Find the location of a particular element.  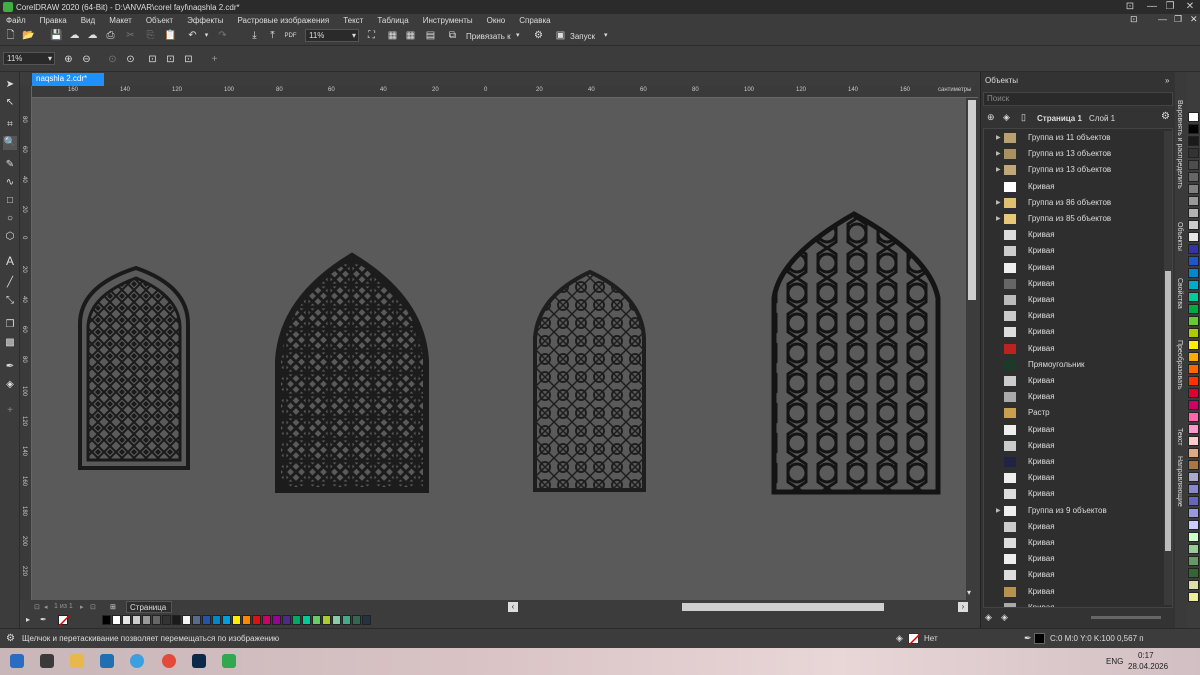

doc-close-button: ✕ is located at coordinates (1194, 19).